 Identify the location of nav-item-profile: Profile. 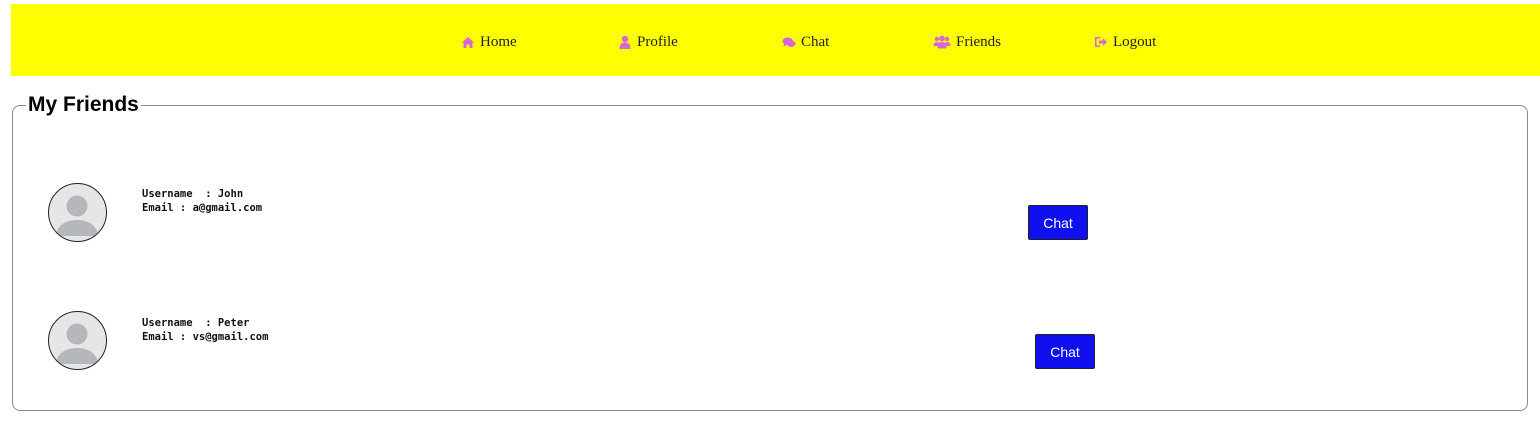
(648, 42).